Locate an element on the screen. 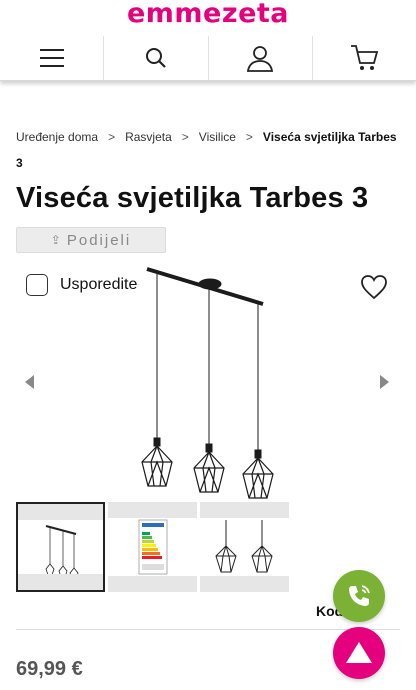  call-button is located at coordinates (359, 596).